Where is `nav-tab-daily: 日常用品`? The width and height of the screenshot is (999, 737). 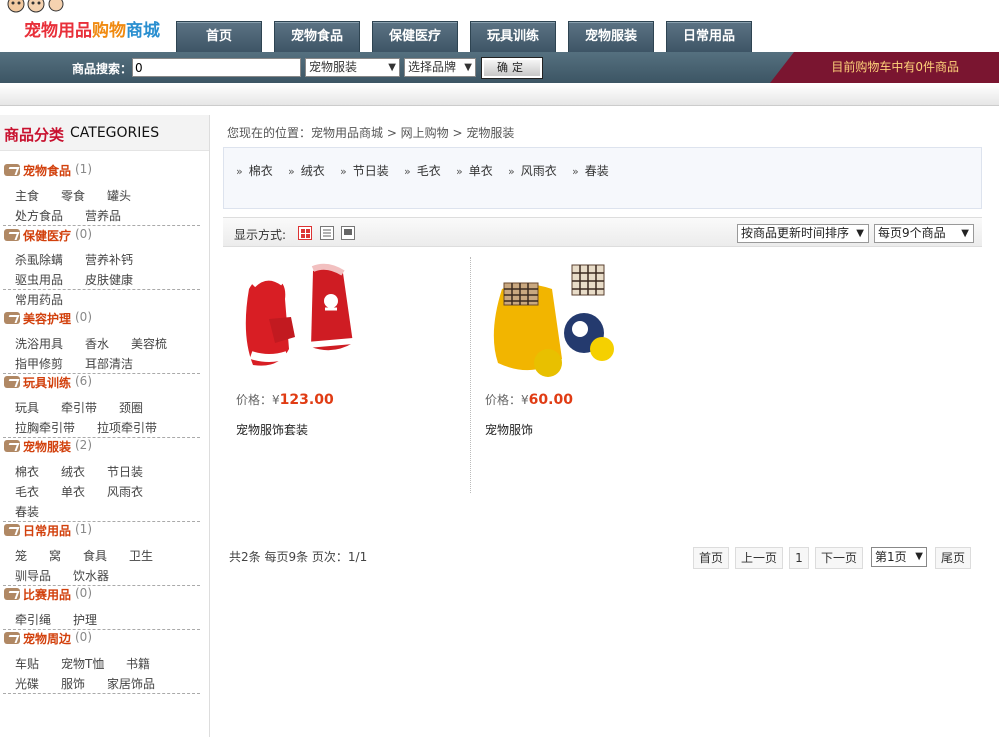
nav-tab-daily: 日常用品 is located at coordinates (709, 36).